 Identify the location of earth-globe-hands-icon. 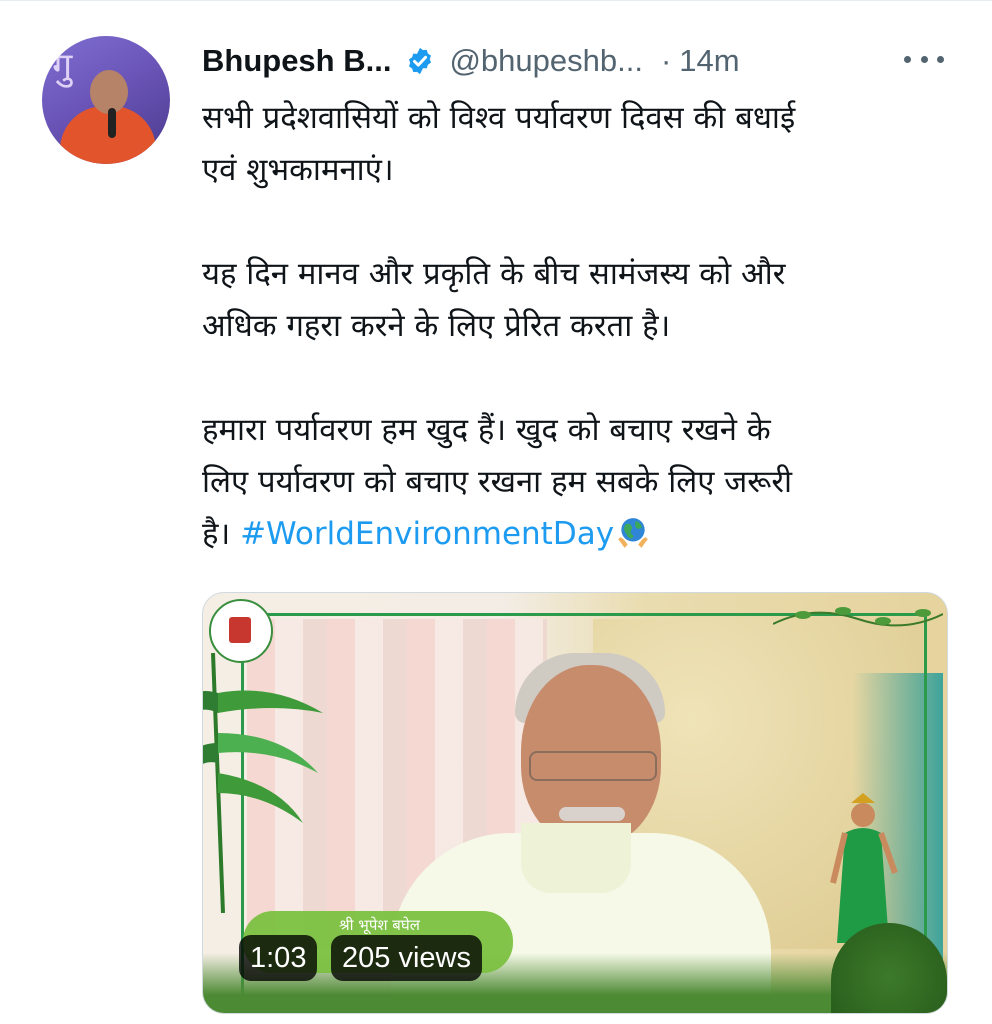
(633, 533).